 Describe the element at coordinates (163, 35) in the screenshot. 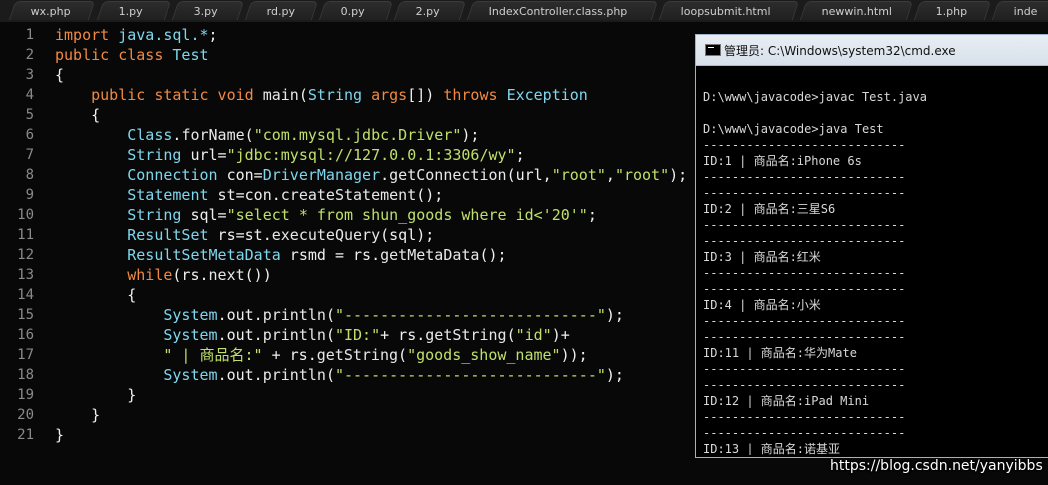

I see `code-token: java.sql.*` at that location.